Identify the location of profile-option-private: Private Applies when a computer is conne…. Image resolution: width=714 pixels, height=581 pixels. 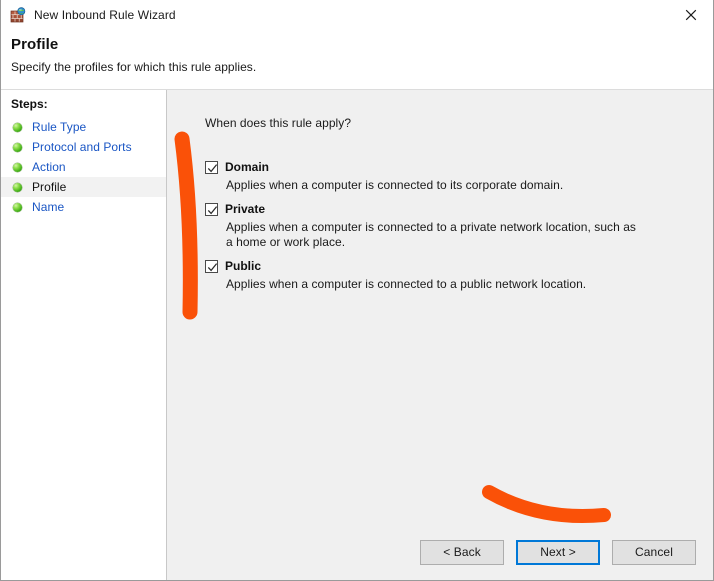
(459, 226).